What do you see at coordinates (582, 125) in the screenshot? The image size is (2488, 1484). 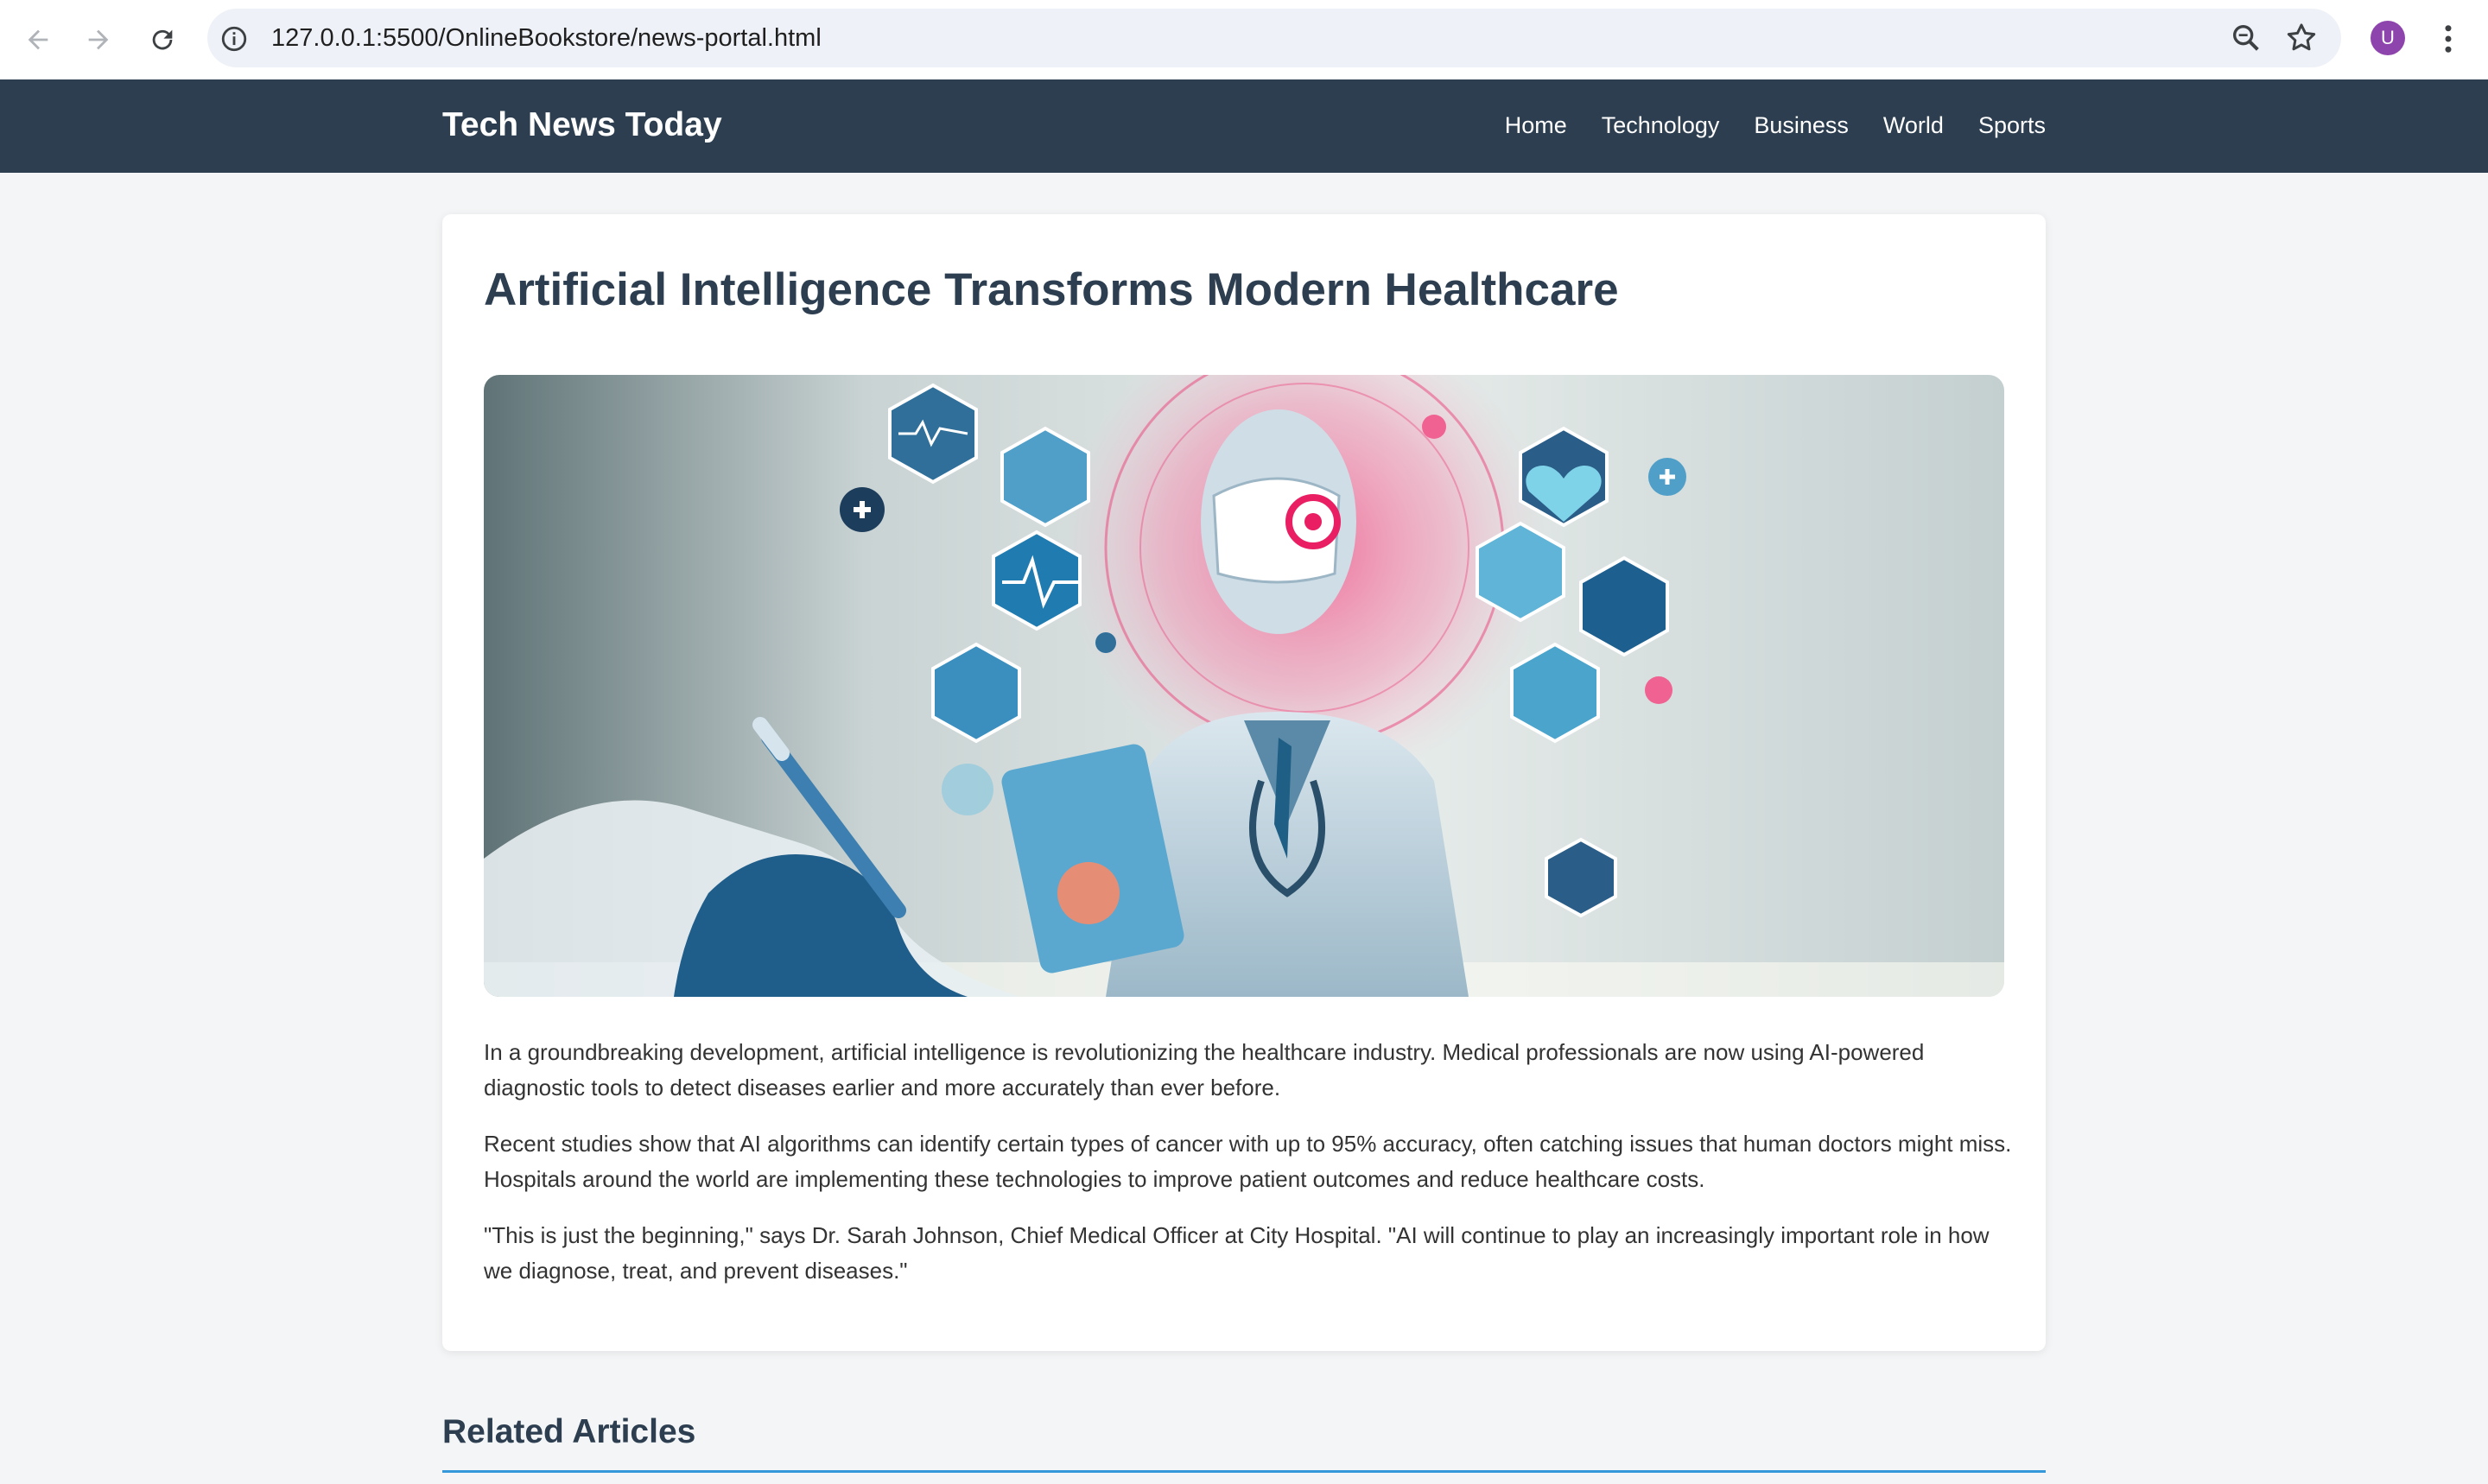 I see `site-logo: Tech News Today` at bounding box center [582, 125].